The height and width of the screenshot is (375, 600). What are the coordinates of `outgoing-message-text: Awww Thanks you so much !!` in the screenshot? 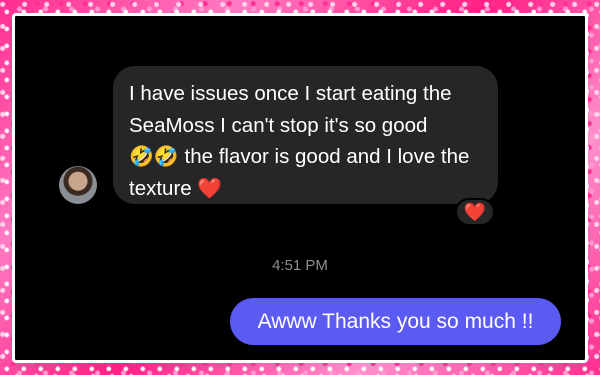 It's located at (395, 321).